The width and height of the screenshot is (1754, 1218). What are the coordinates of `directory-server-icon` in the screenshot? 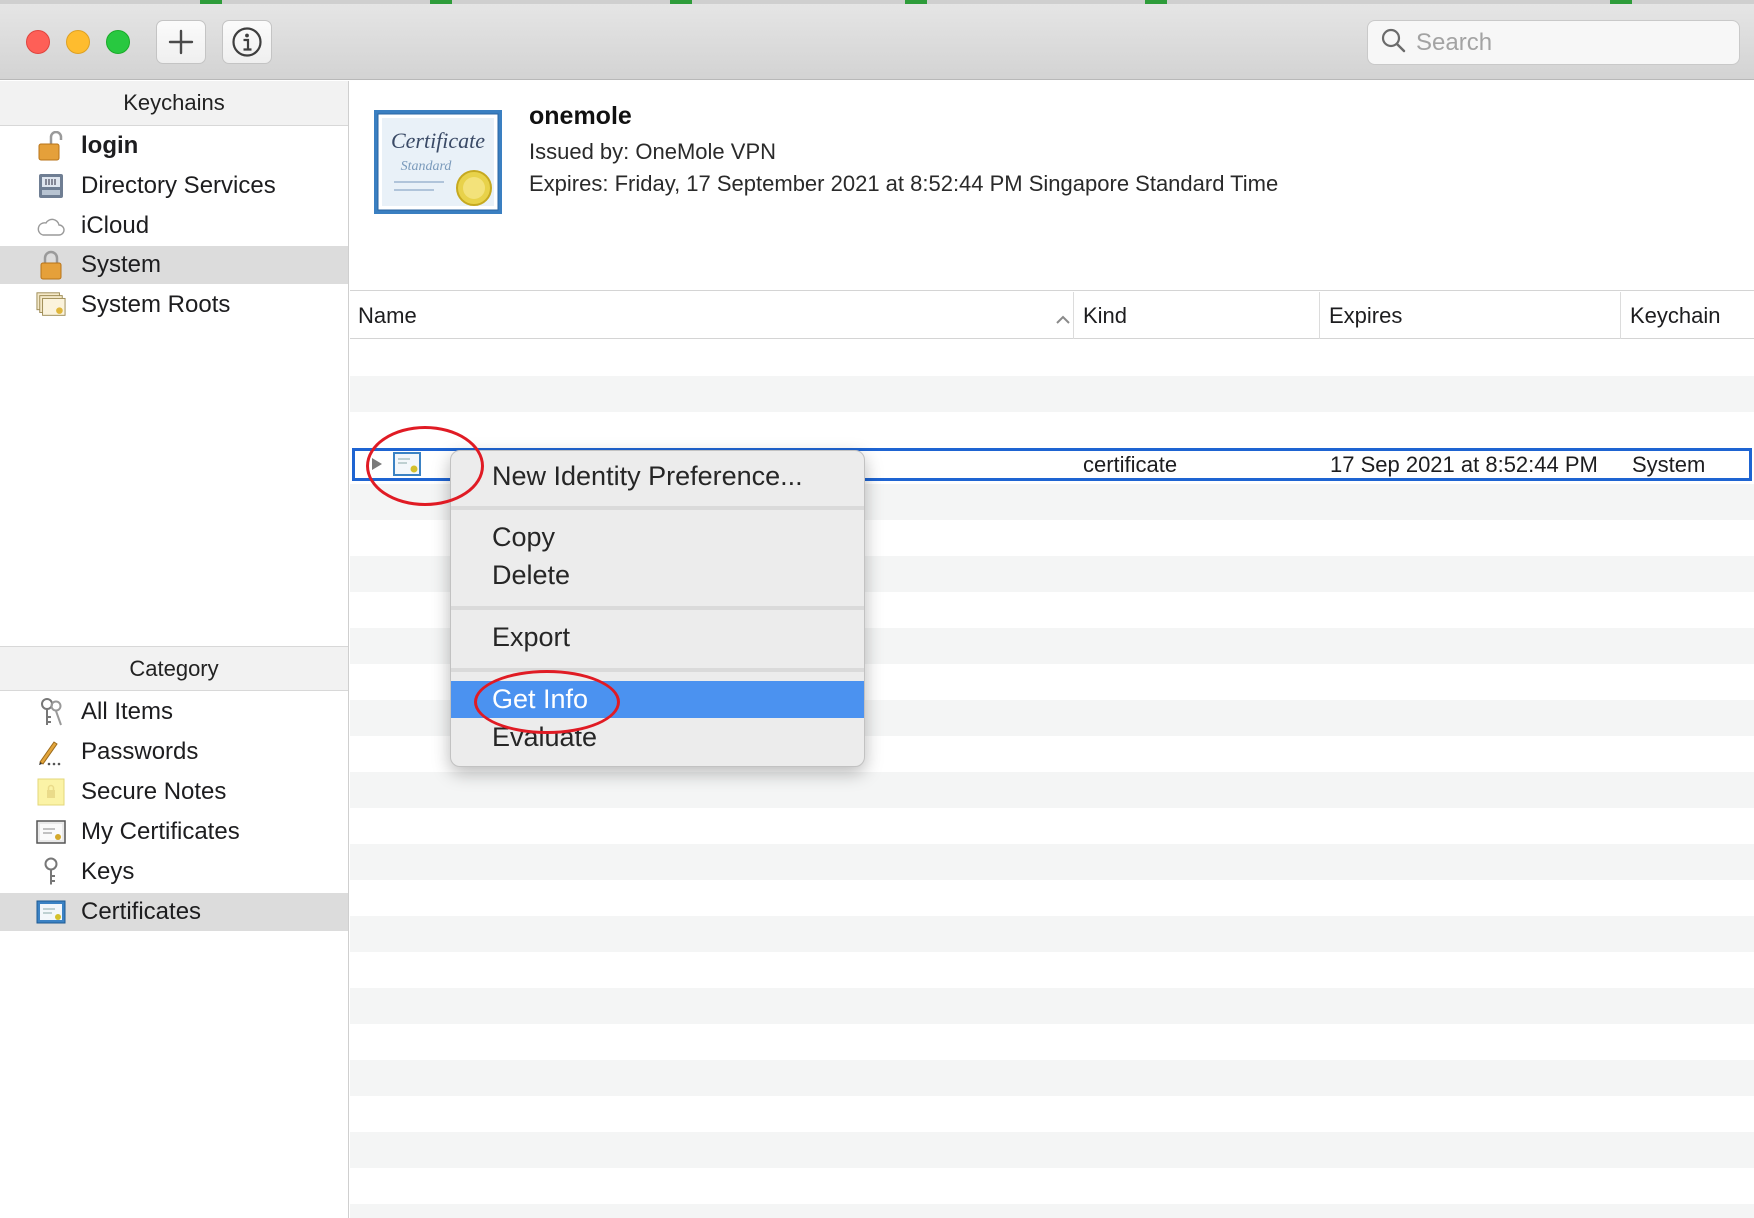 It's located at (51, 186).